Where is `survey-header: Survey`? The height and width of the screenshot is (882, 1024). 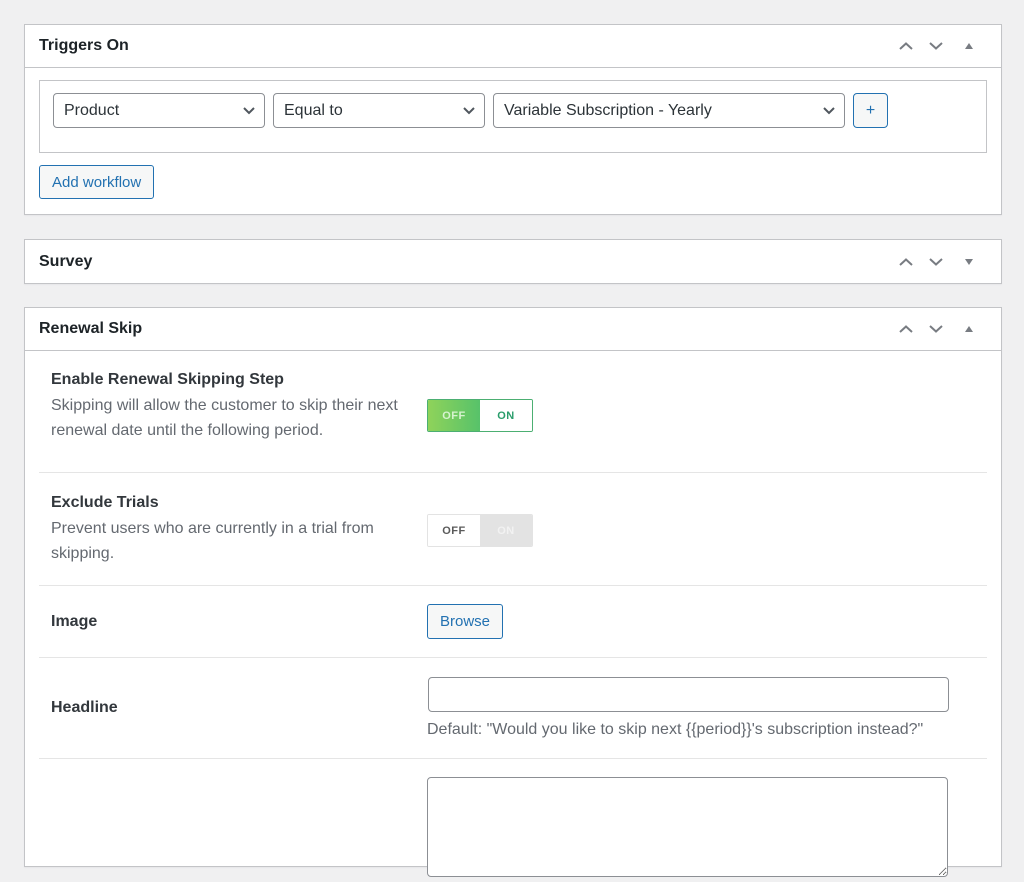 survey-header: Survey is located at coordinates (513, 261).